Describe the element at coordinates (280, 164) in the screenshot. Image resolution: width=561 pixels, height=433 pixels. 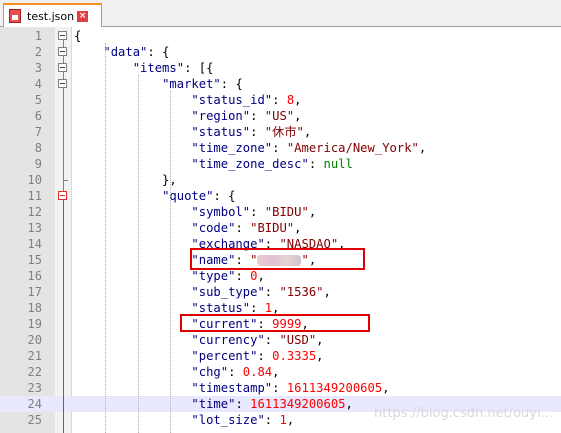
I see `code-line: 9 "time_zone_desc": null` at that location.